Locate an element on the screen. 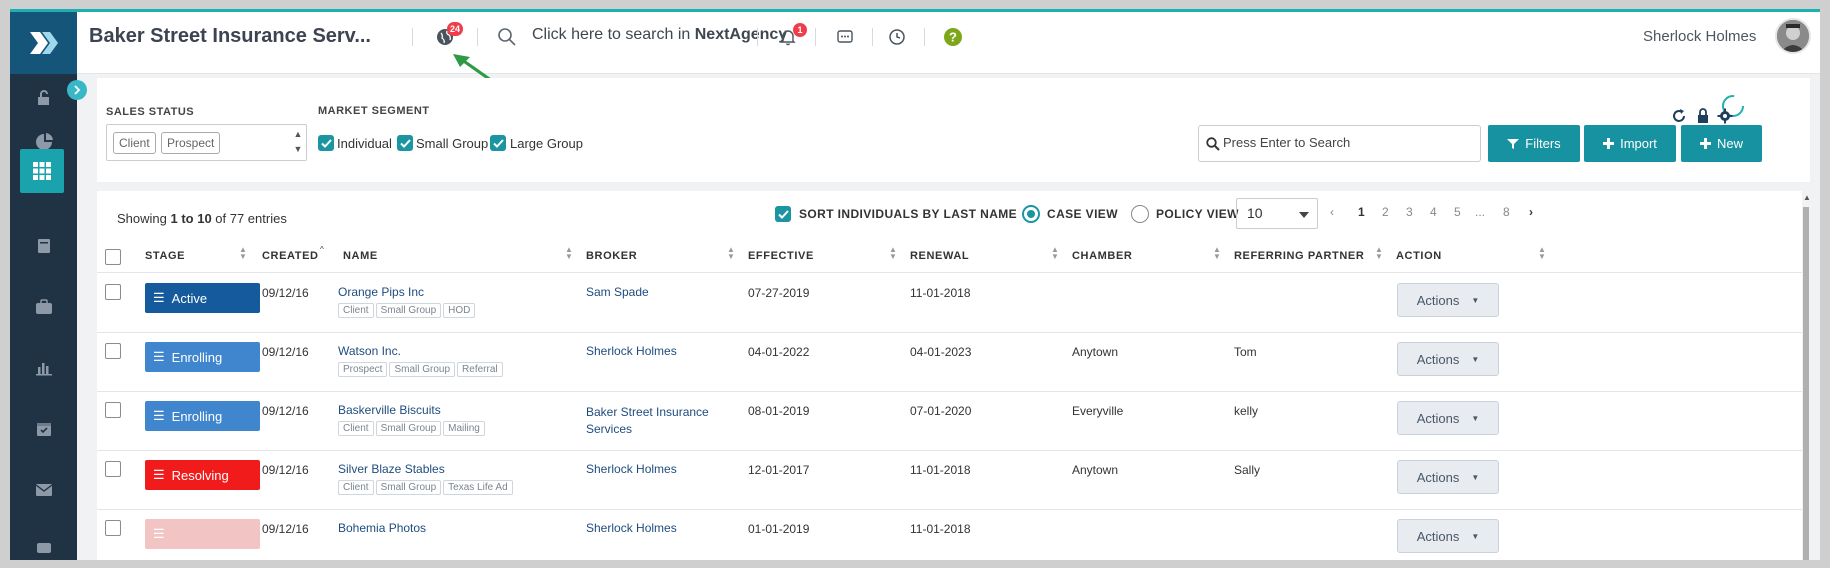  case-search-box is located at coordinates (1339, 143).